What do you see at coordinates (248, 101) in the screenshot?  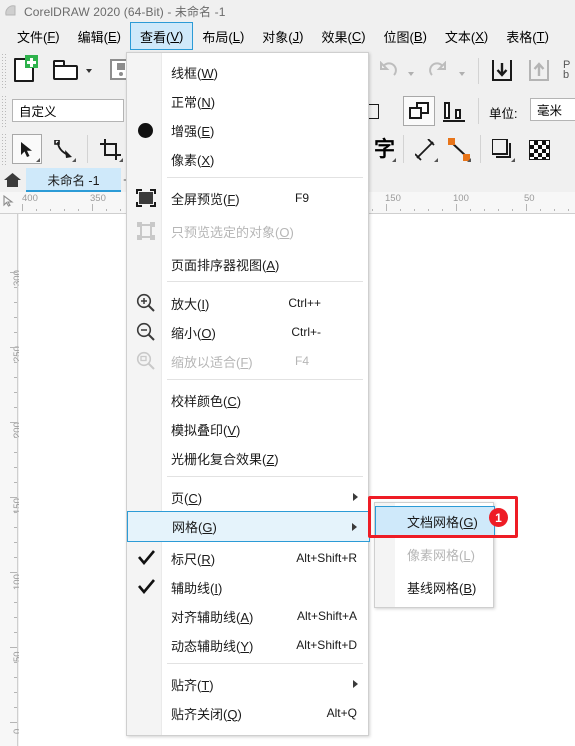 I see `menu-item-normal: 正常(N)` at bounding box center [248, 101].